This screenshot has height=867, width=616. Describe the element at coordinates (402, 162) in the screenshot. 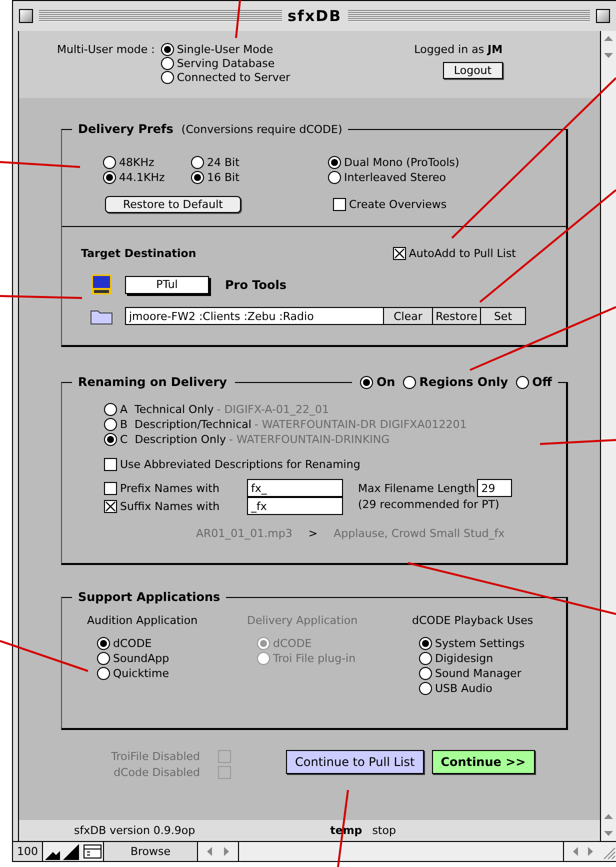

I see `radio-label: Dual Mono (ProTools)` at that location.